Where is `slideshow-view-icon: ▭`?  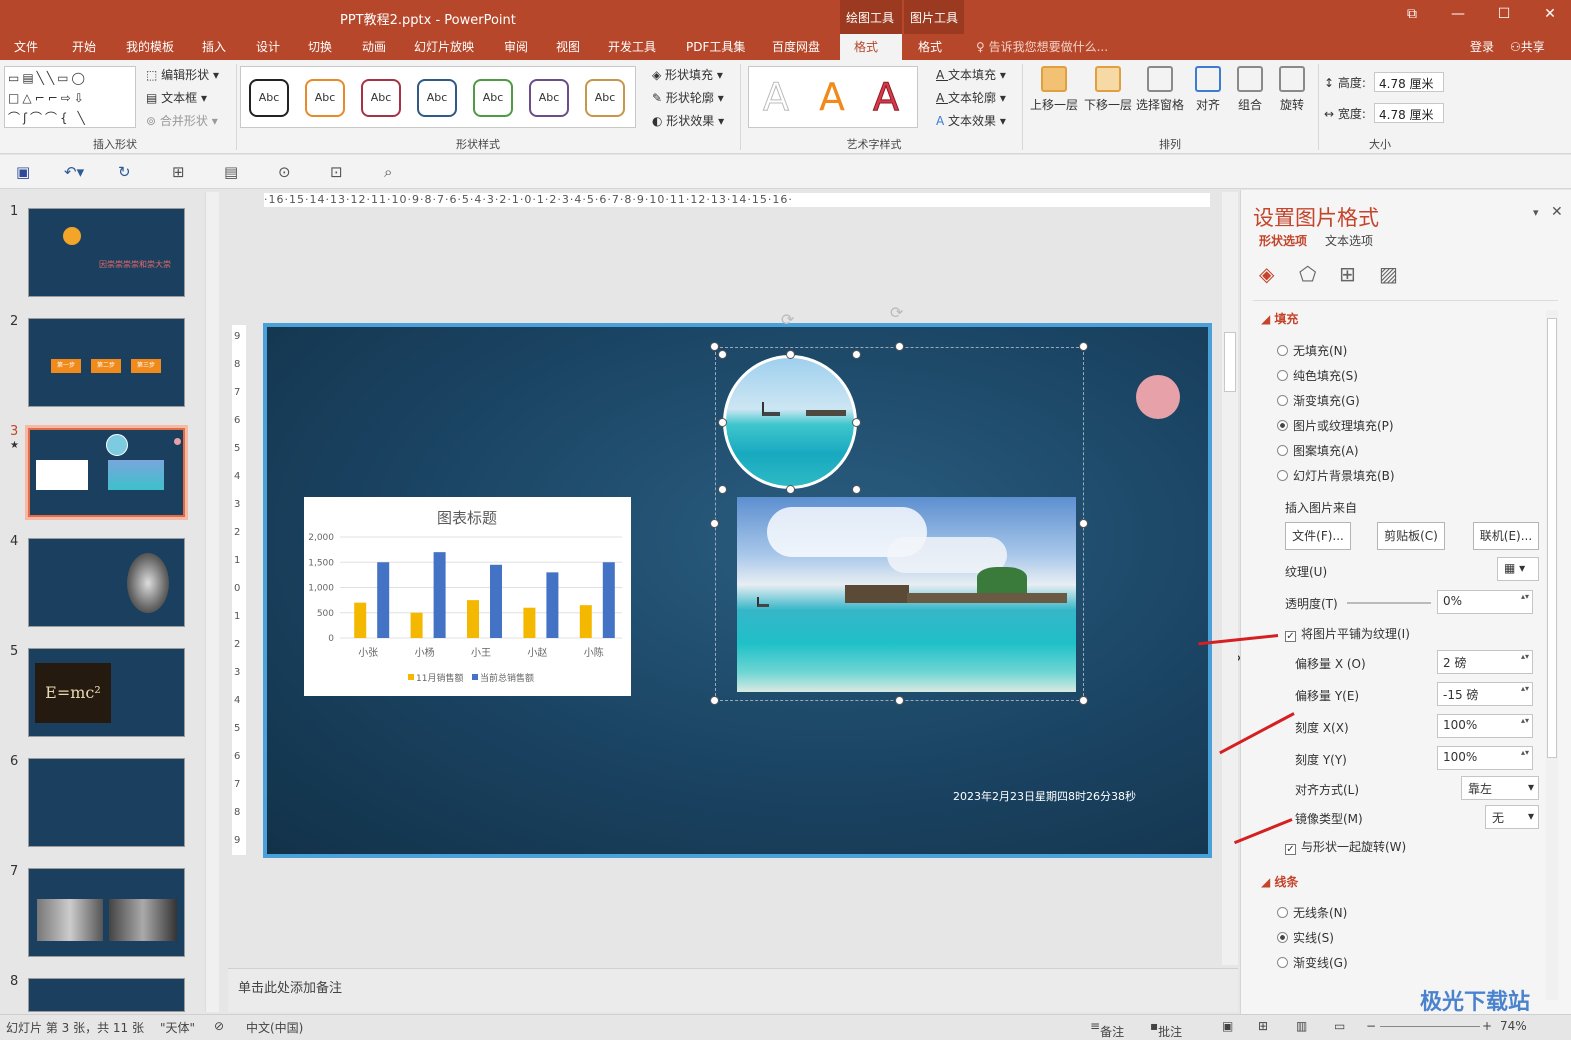 slideshow-view-icon: ▭ is located at coordinates (1339, 1026).